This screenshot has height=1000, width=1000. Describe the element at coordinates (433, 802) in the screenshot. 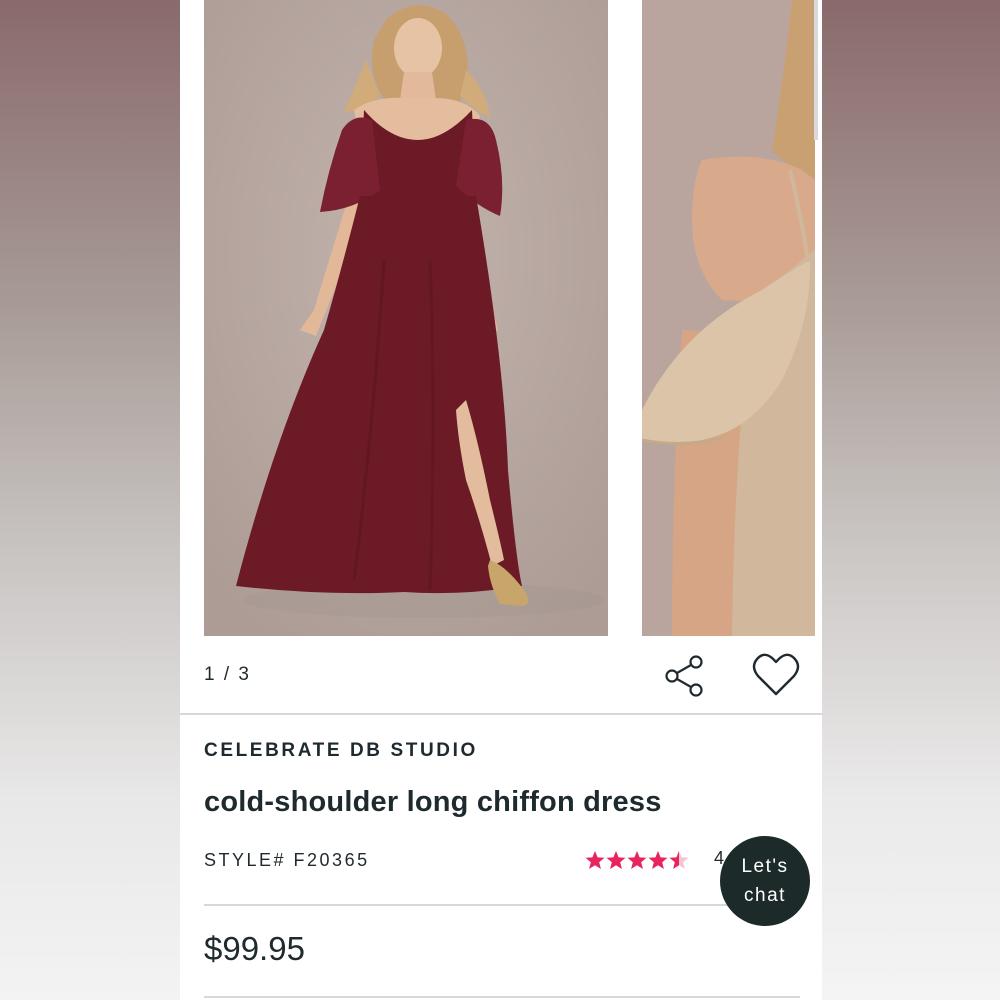

I see `product-title: cold-shoulder long chiffon dress` at that location.